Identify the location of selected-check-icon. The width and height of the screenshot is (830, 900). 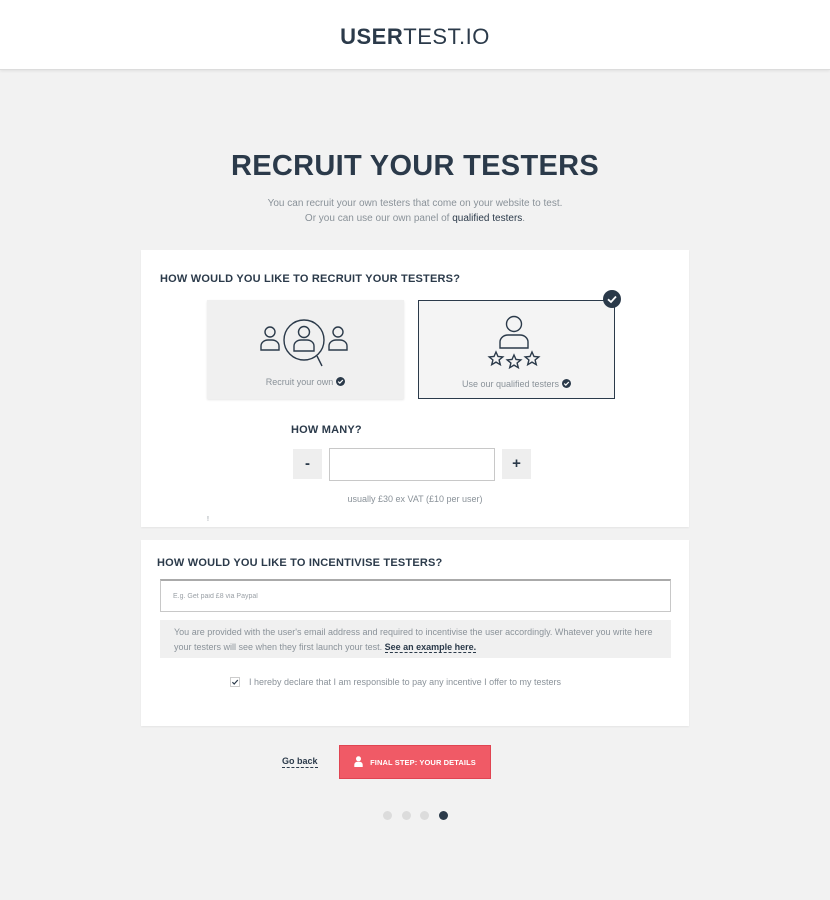
(612, 299).